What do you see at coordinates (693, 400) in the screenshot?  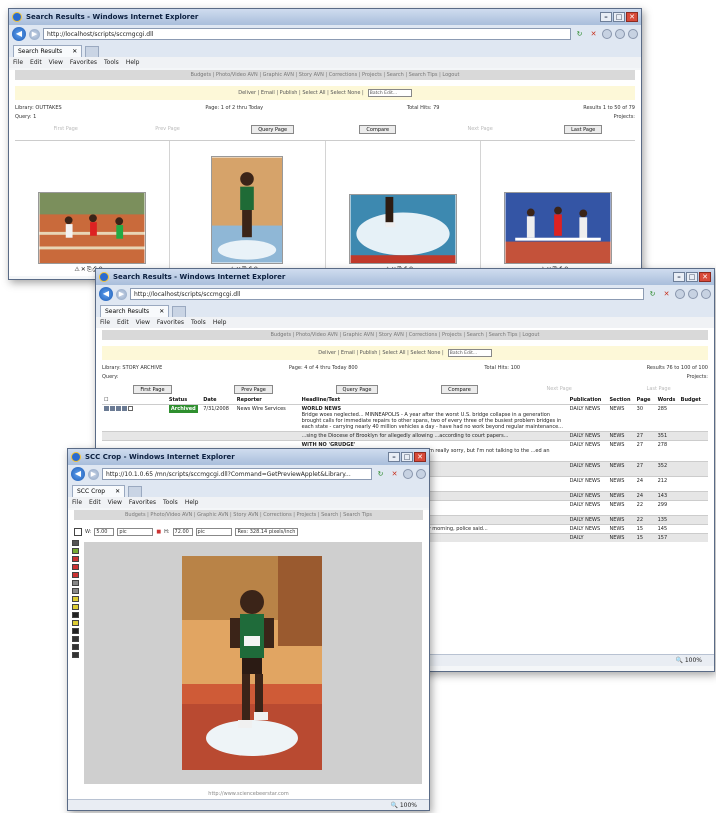 I see `column-header: Budget` at bounding box center [693, 400].